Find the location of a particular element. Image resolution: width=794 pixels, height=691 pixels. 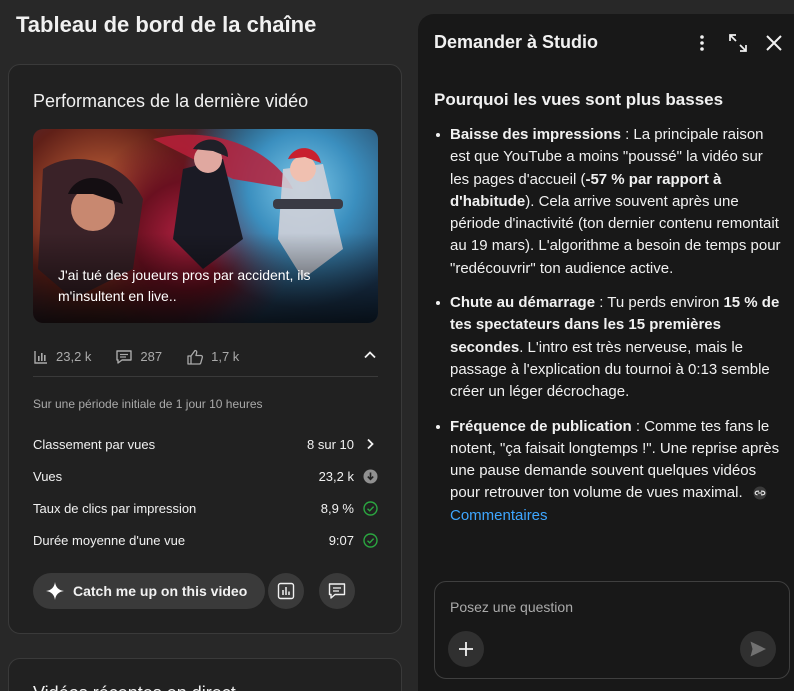

comments-button is located at coordinates (337, 591).